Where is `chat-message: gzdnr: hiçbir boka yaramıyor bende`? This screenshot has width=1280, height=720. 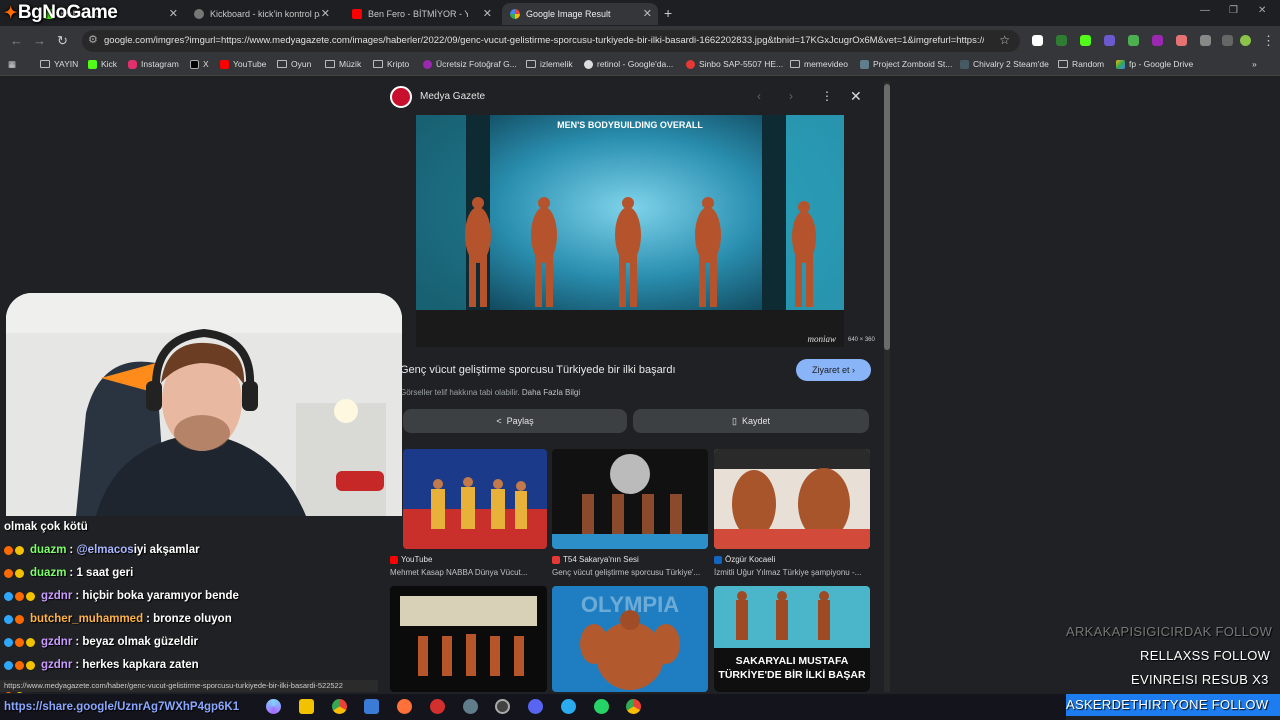
chat-message: gzdnr: hiçbir boka yaramıyor bende is located at coordinates (121, 596).